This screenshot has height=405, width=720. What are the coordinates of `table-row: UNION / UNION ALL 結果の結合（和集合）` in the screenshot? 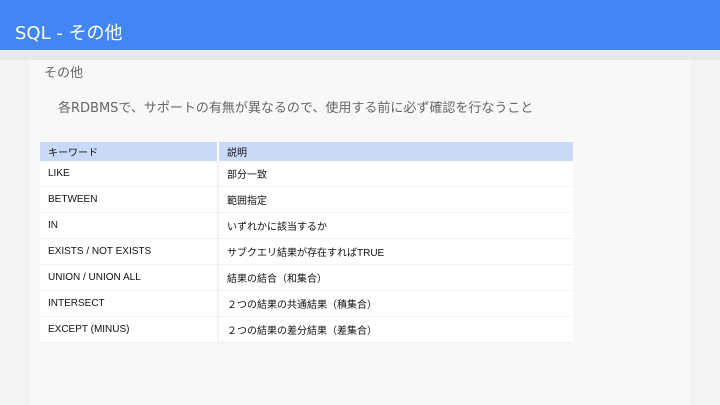 It's located at (306, 277).